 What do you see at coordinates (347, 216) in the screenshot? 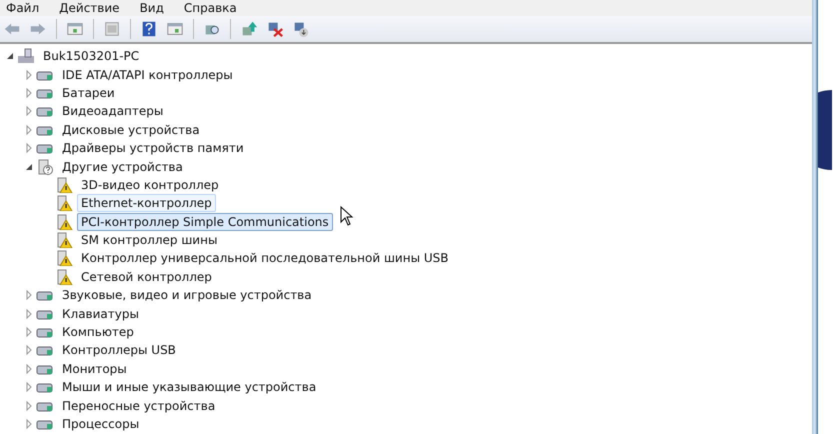
I see `mouse-cursor-icon` at bounding box center [347, 216].